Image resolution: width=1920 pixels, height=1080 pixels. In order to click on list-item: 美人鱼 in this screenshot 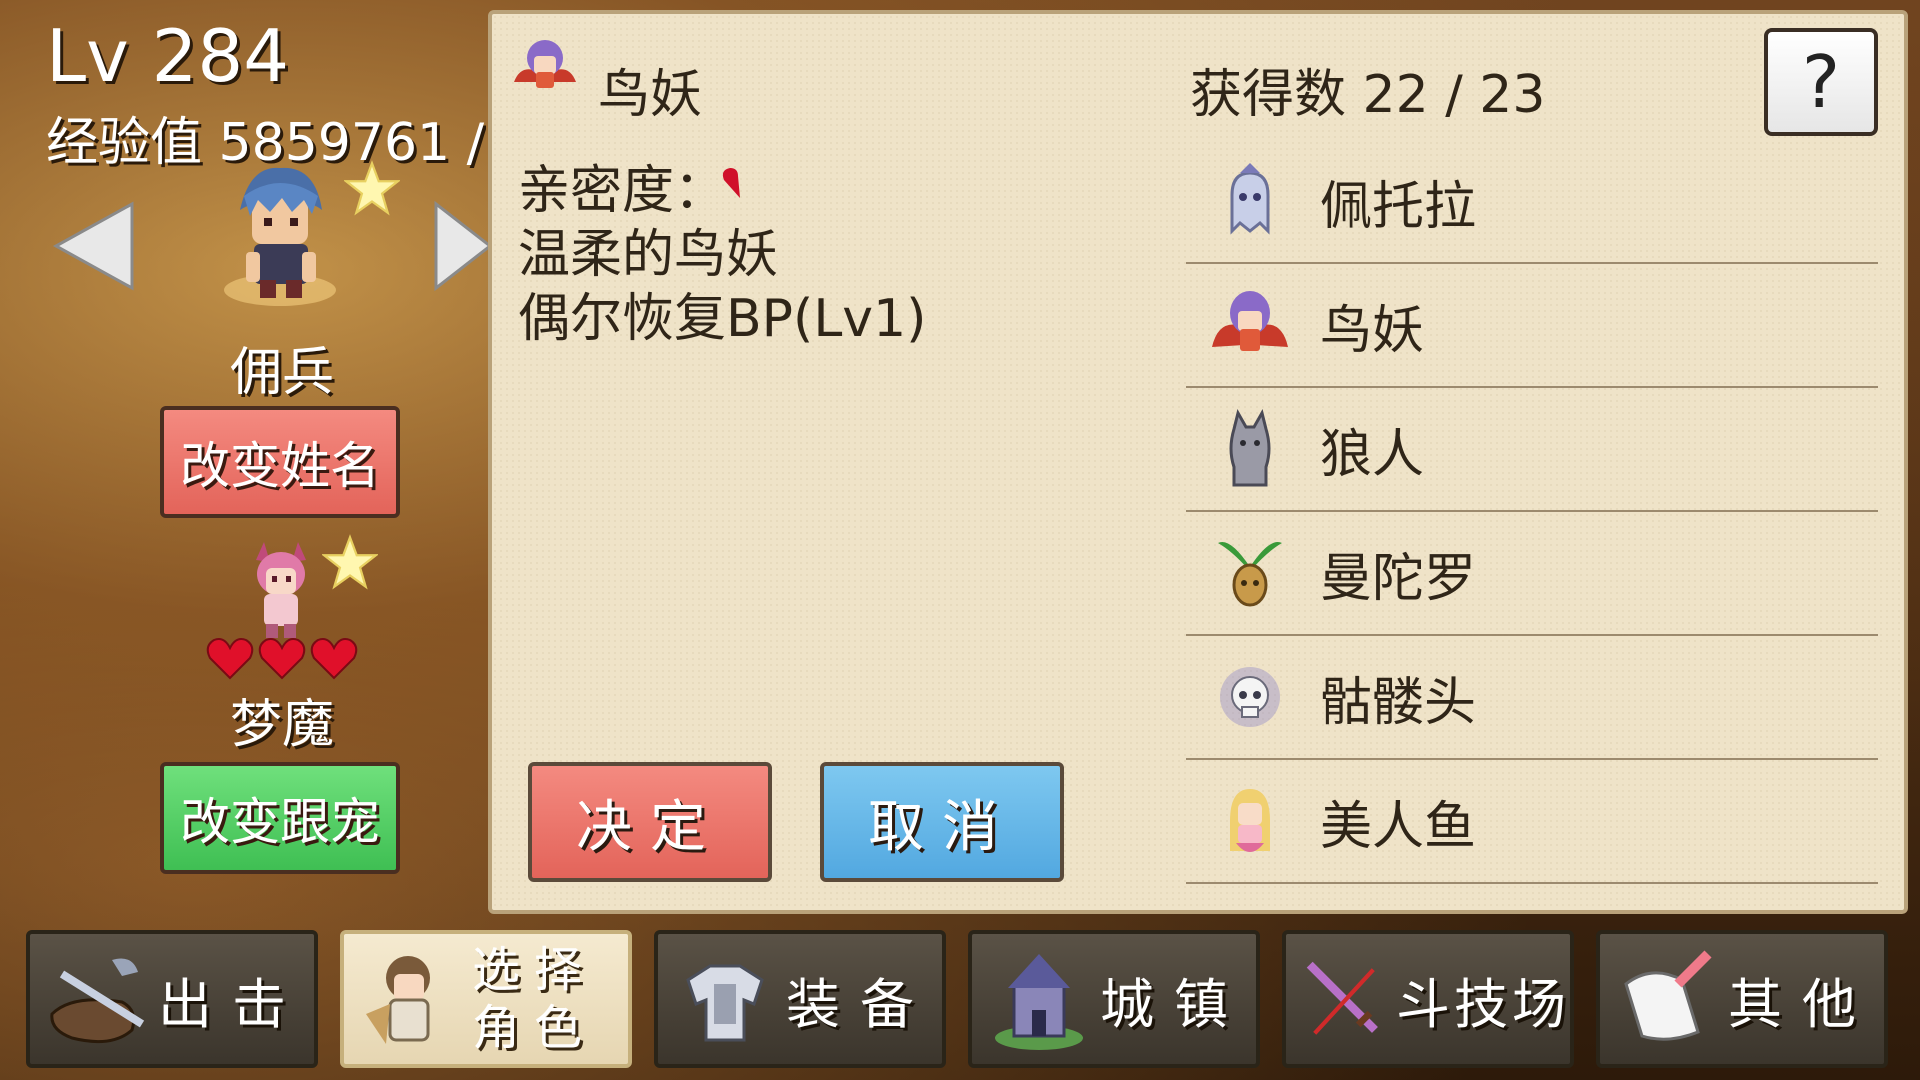, I will do `click(1532, 822)`.